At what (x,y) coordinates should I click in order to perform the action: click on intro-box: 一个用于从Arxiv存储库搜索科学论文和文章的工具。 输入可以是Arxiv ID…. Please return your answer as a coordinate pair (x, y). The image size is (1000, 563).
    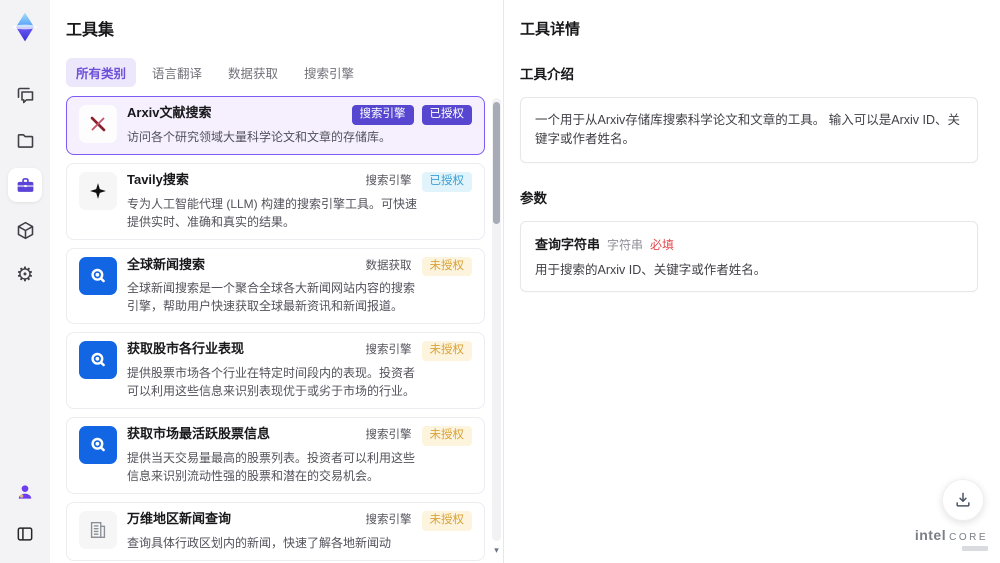
    Looking at the image, I should click on (749, 130).